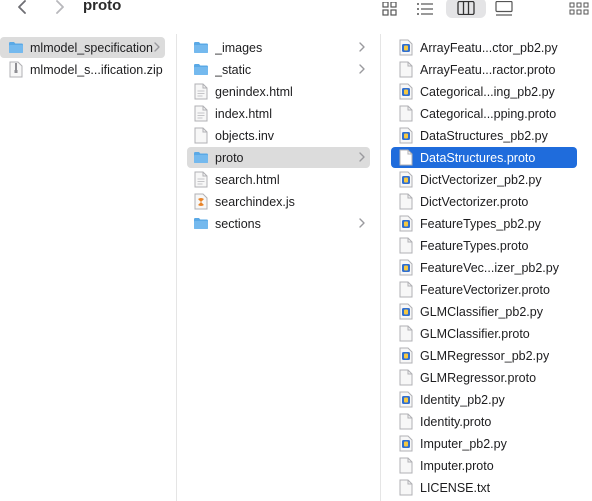  What do you see at coordinates (254, 91) in the screenshot?
I see `file-item-label: genindex.html` at bounding box center [254, 91].